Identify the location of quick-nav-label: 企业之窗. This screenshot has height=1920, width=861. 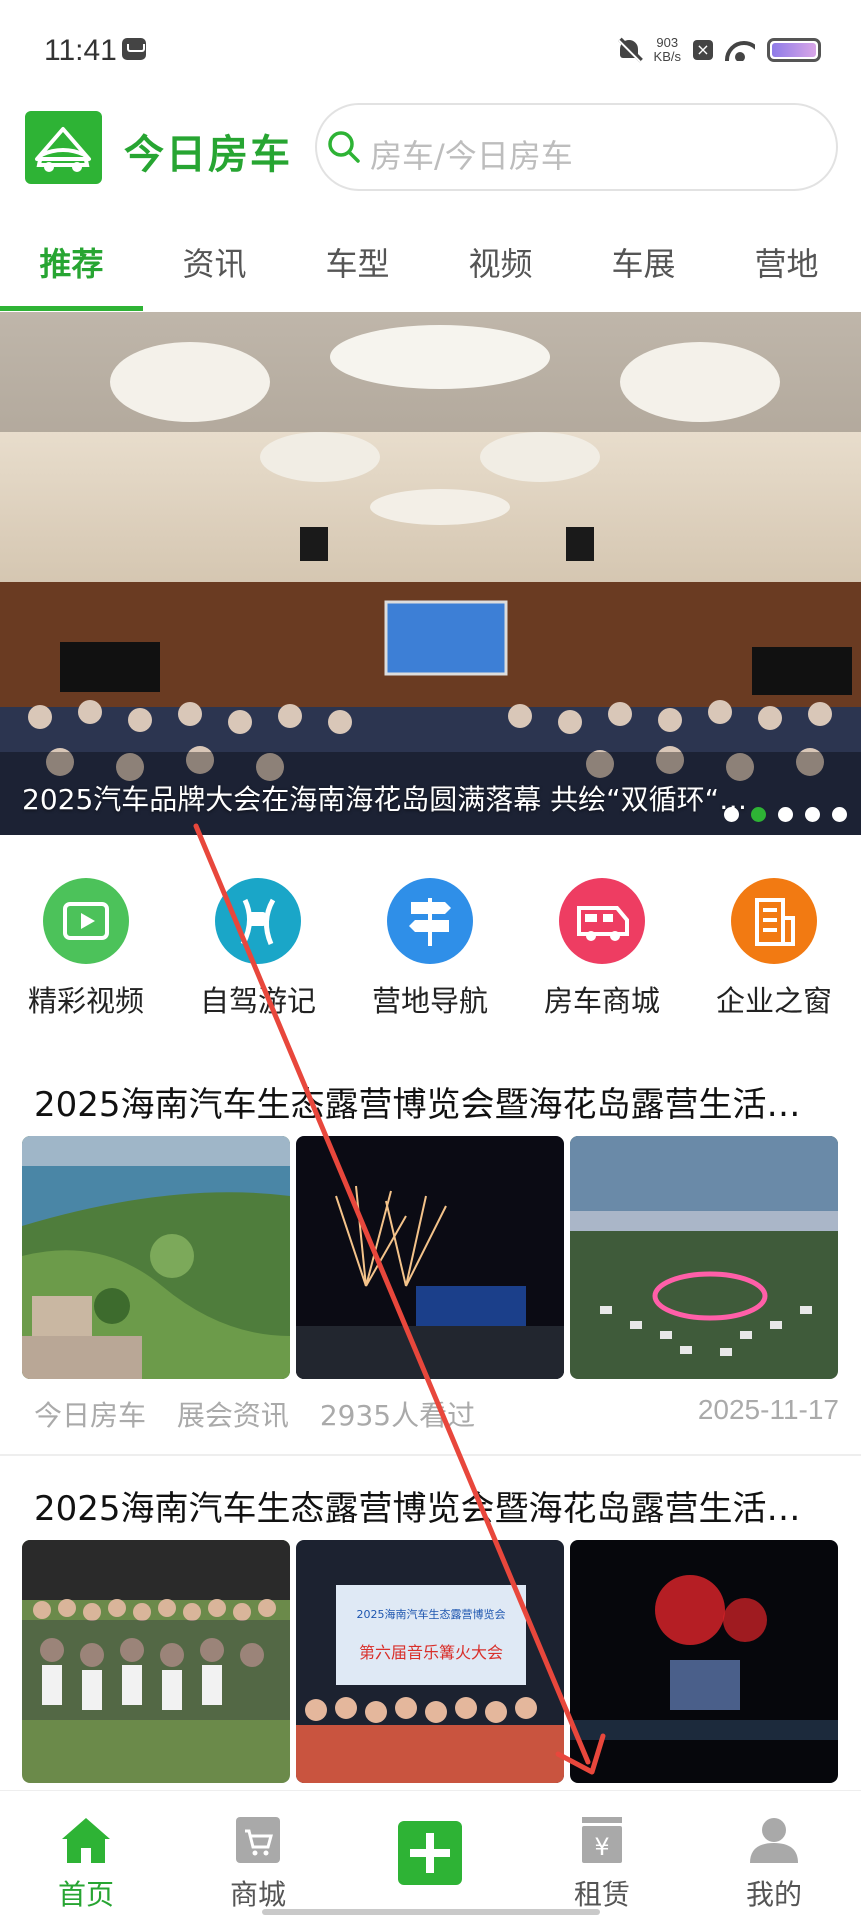
(773, 1001).